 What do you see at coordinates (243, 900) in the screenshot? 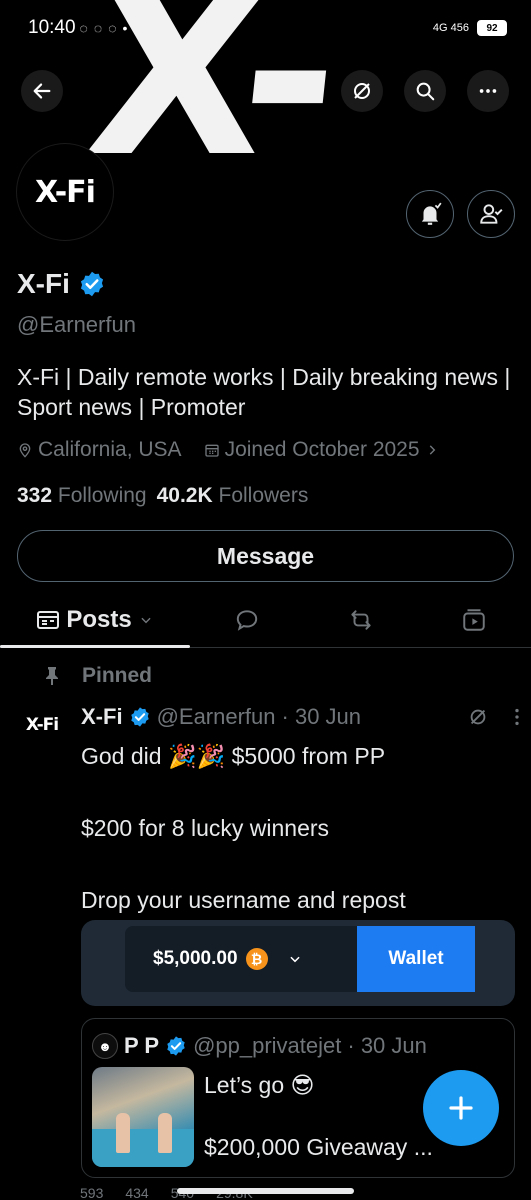
I see `post-line: Drop your username and repost` at bounding box center [243, 900].